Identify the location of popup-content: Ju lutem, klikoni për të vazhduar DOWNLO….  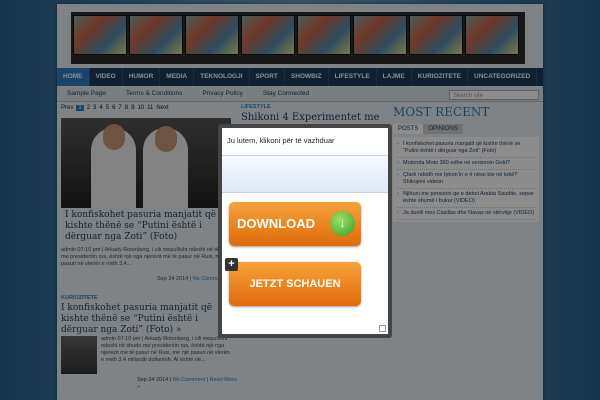
(305, 231).